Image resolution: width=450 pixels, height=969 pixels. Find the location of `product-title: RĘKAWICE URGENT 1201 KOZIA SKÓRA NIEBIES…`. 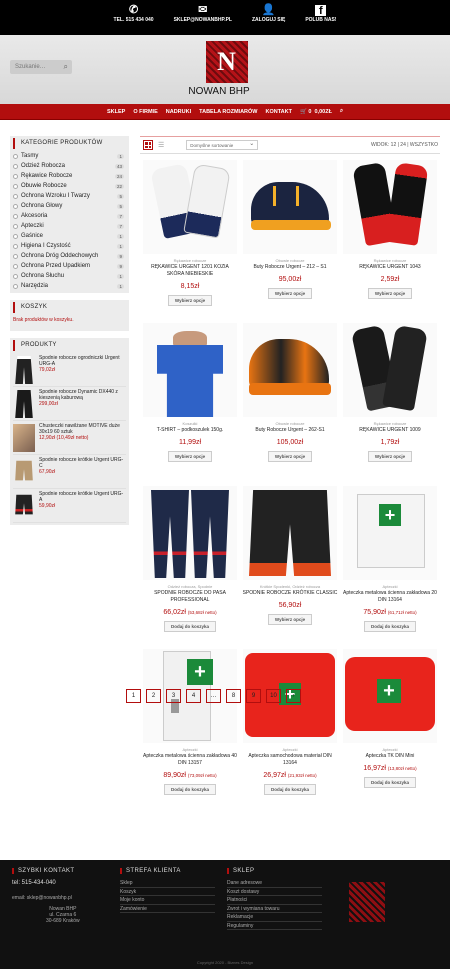

product-title: RĘKAWICE URGENT 1201 KOZIA SKÓRA NIEBIES… is located at coordinates (190, 271).